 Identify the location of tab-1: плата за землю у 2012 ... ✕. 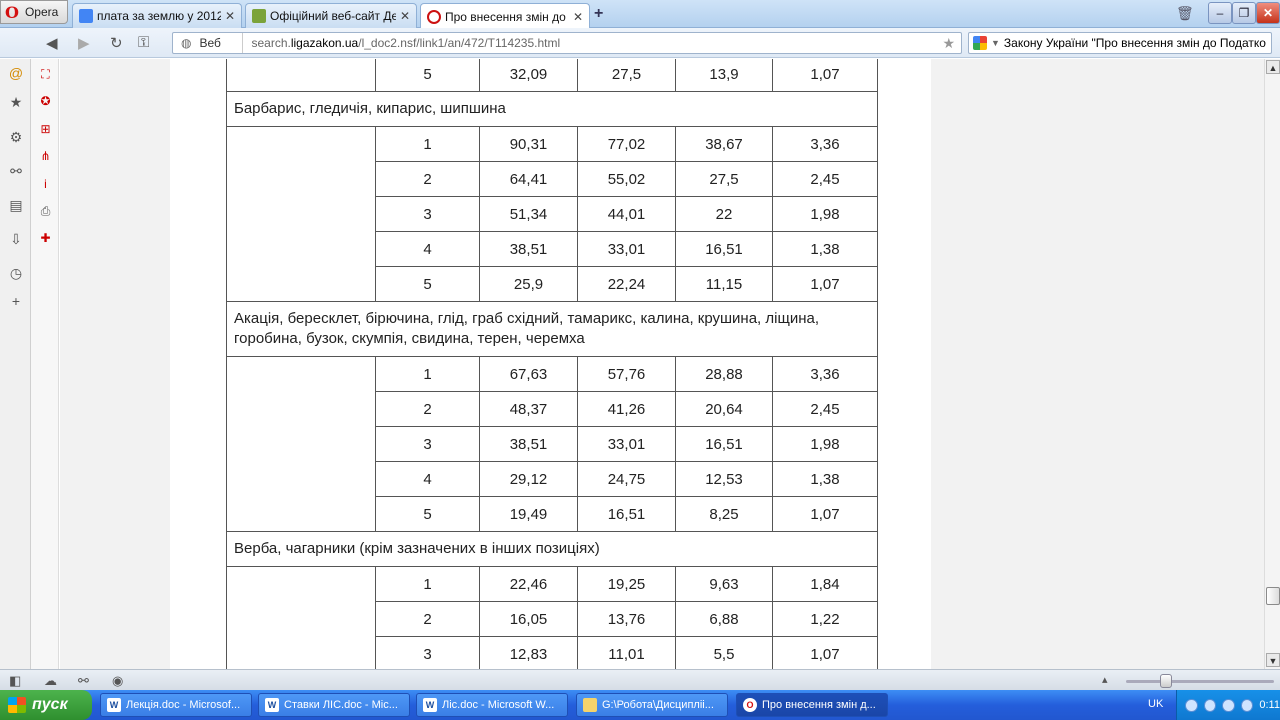
(157, 15).